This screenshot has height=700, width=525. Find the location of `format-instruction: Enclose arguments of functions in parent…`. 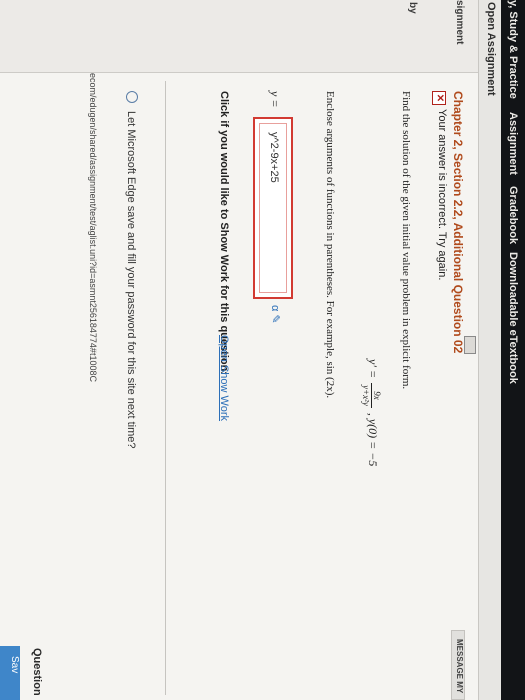

format-instruction: Enclose arguments of functions in parent… is located at coordinates (330, 245).